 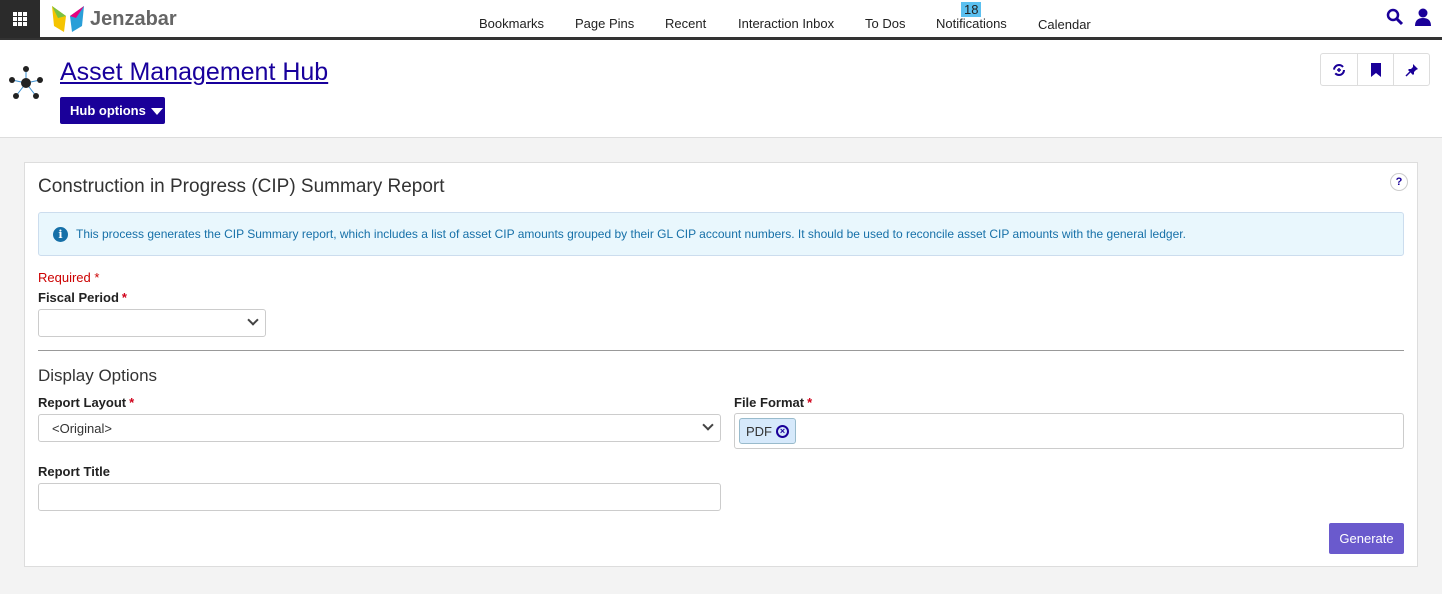 What do you see at coordinates (773, 402) in the screenshot?
I see `file-format-label: File Format *` at bounding box center [773, 402].